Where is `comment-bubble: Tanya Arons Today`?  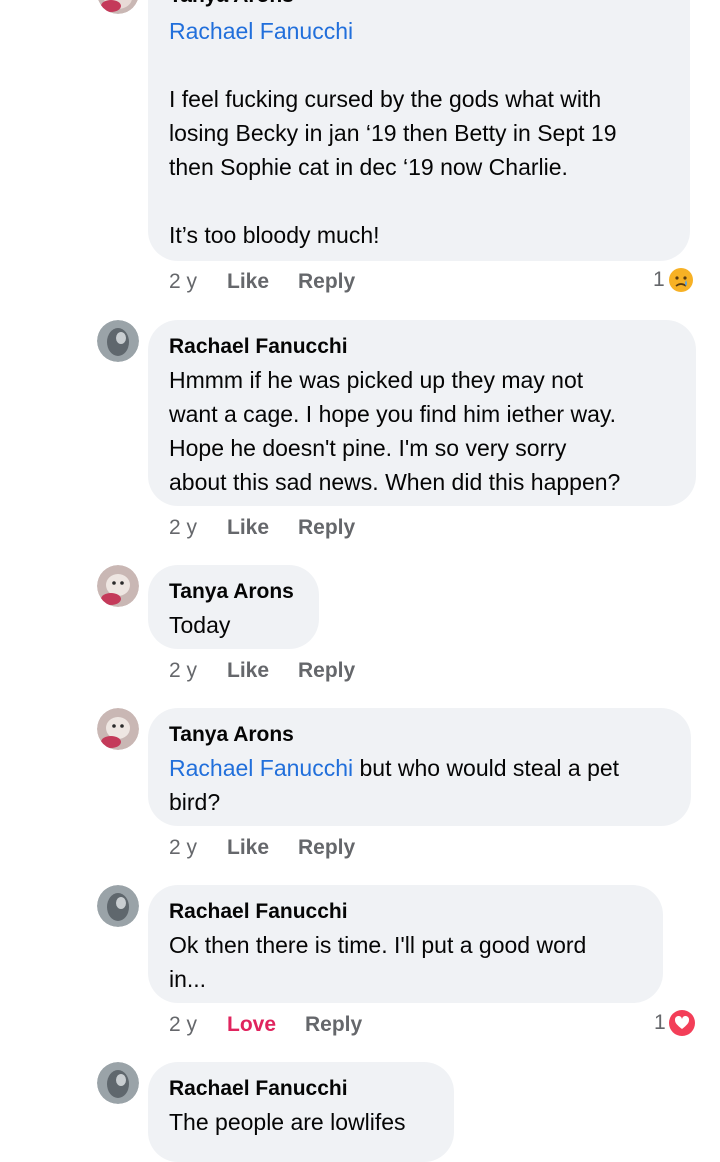
comment-bubble: Tanya Arons Today is located at coordinates (233, 607).